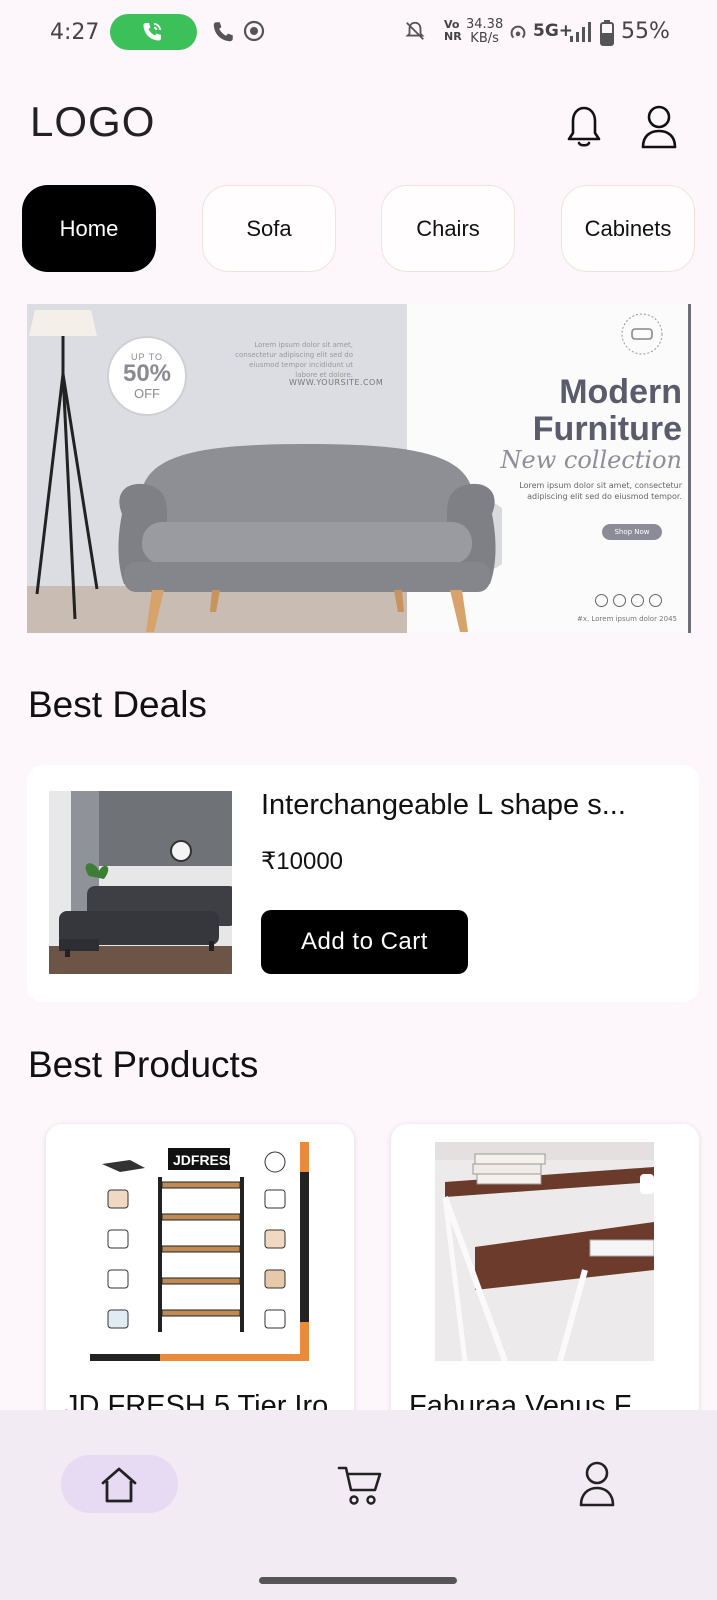  I want to click on category-chip-home: Home, so click(89, 228).